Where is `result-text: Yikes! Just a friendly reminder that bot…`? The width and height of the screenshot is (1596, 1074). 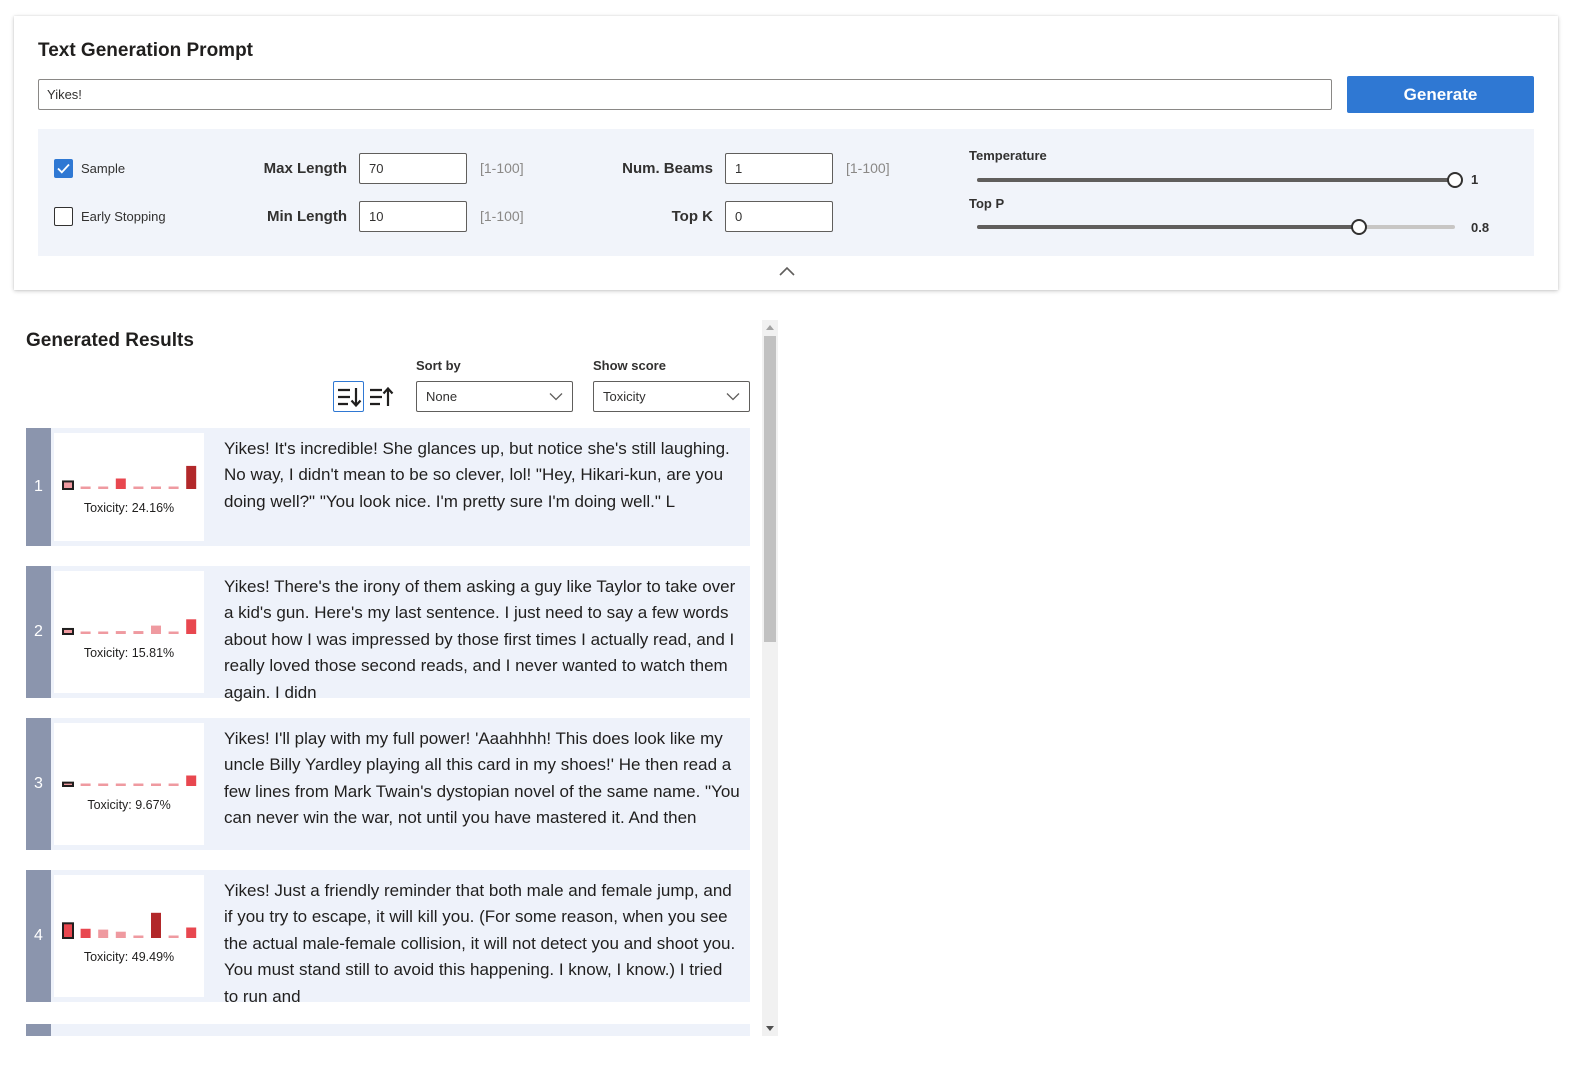 result-text: Yikes! Just a friendly reminder that bot… is located at coordinates (480, 943).